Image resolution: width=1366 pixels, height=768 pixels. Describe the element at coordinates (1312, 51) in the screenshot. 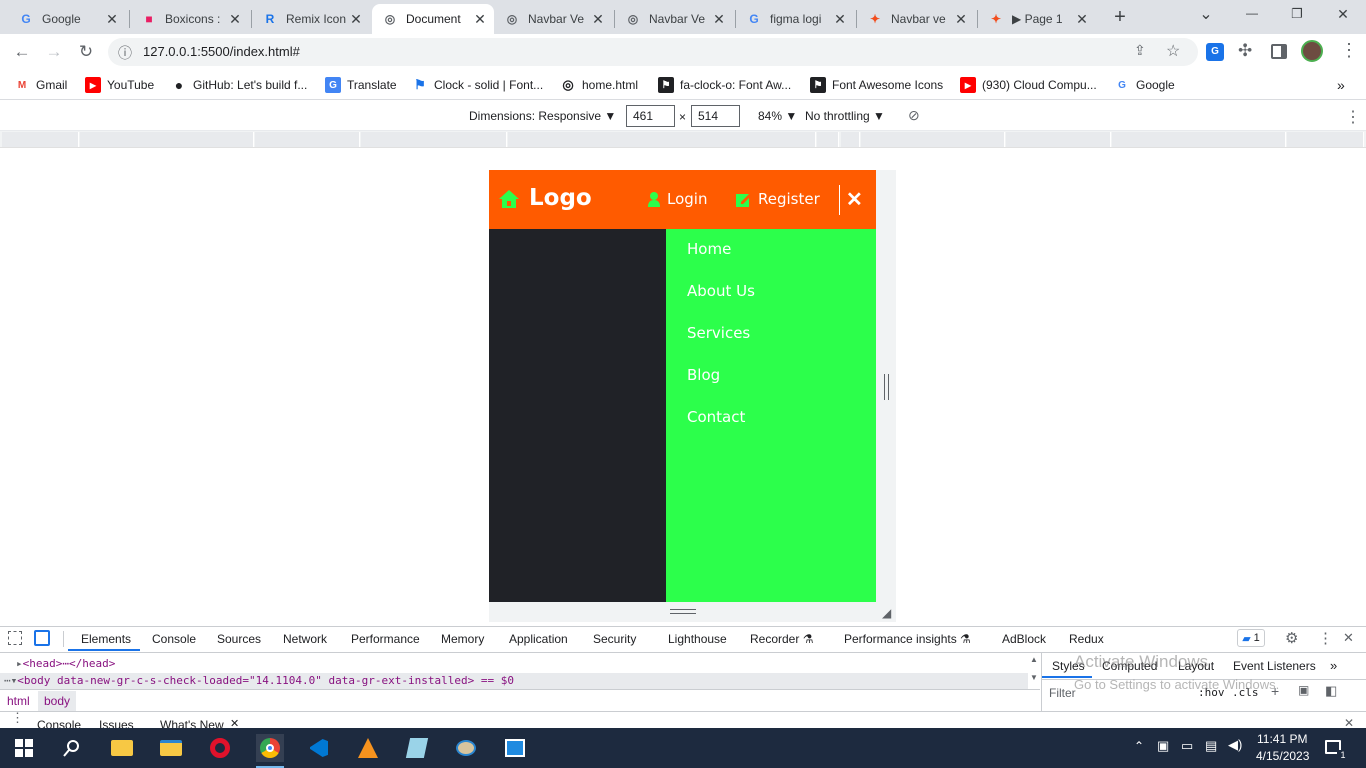

I see `profile-avatar` at that location.